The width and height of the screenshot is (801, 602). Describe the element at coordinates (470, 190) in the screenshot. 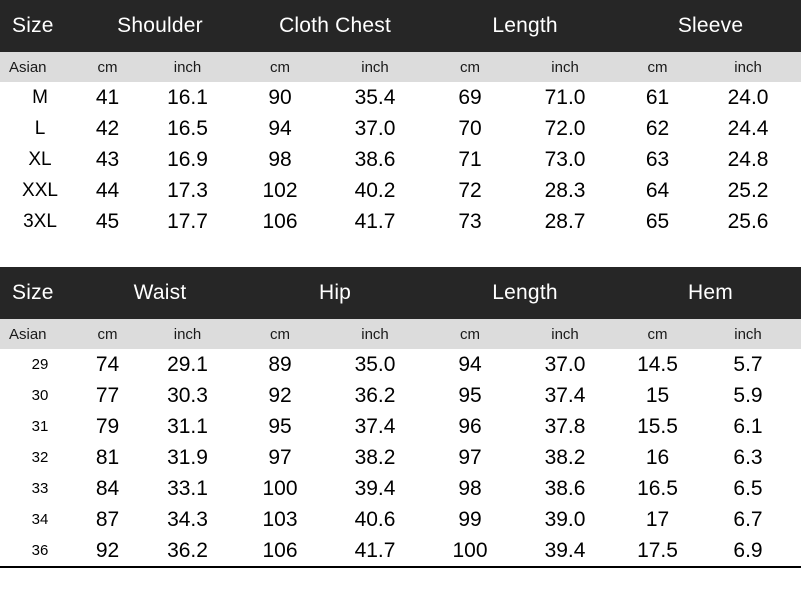

I see `cell-length-cm: 72` at that location.